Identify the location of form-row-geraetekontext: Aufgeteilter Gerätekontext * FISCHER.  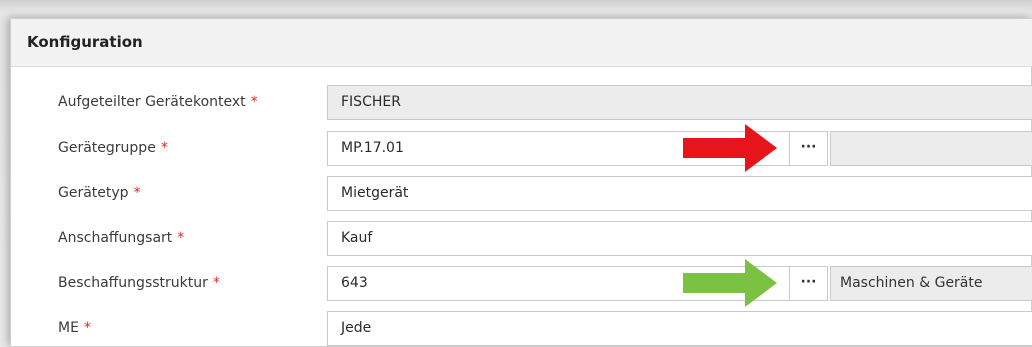
(521, 103).